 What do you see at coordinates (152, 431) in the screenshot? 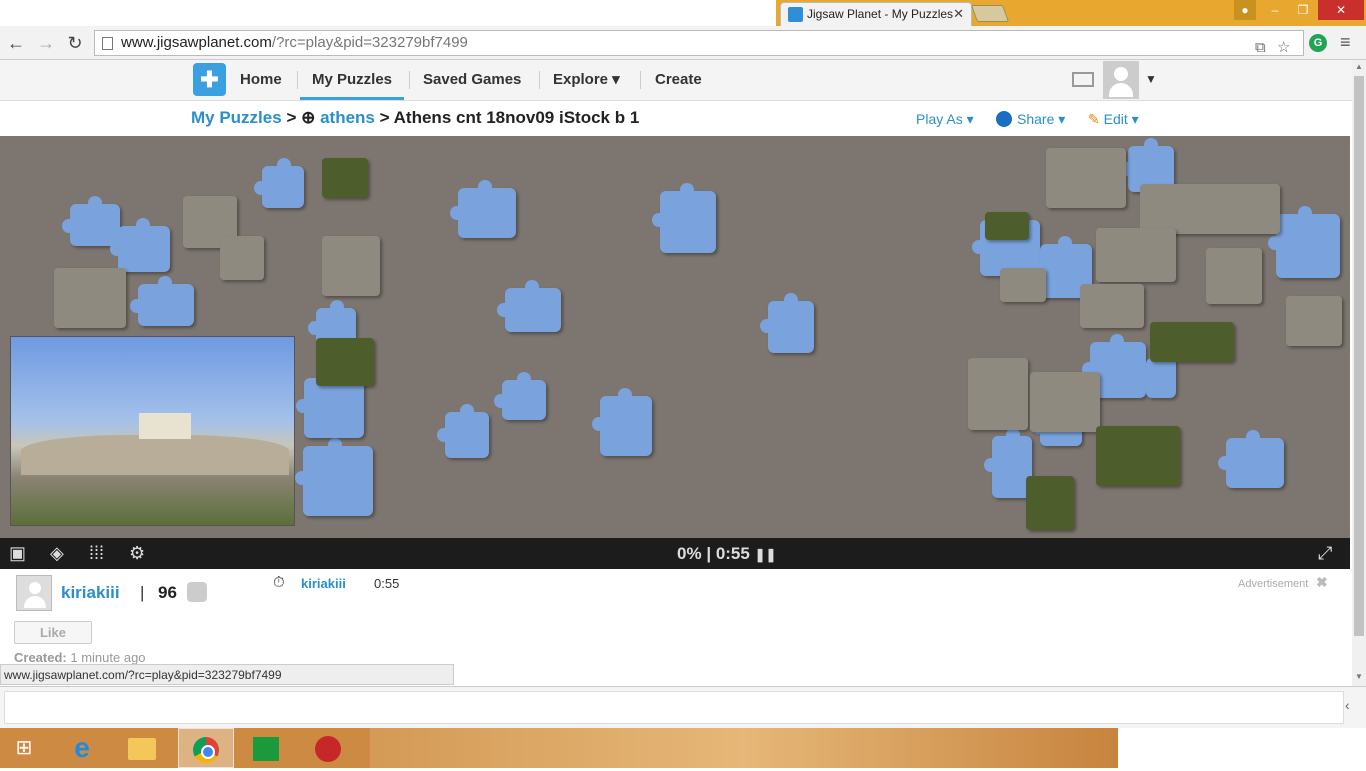
I see `puzzle-preview-image` at bounding box center [152, 431].